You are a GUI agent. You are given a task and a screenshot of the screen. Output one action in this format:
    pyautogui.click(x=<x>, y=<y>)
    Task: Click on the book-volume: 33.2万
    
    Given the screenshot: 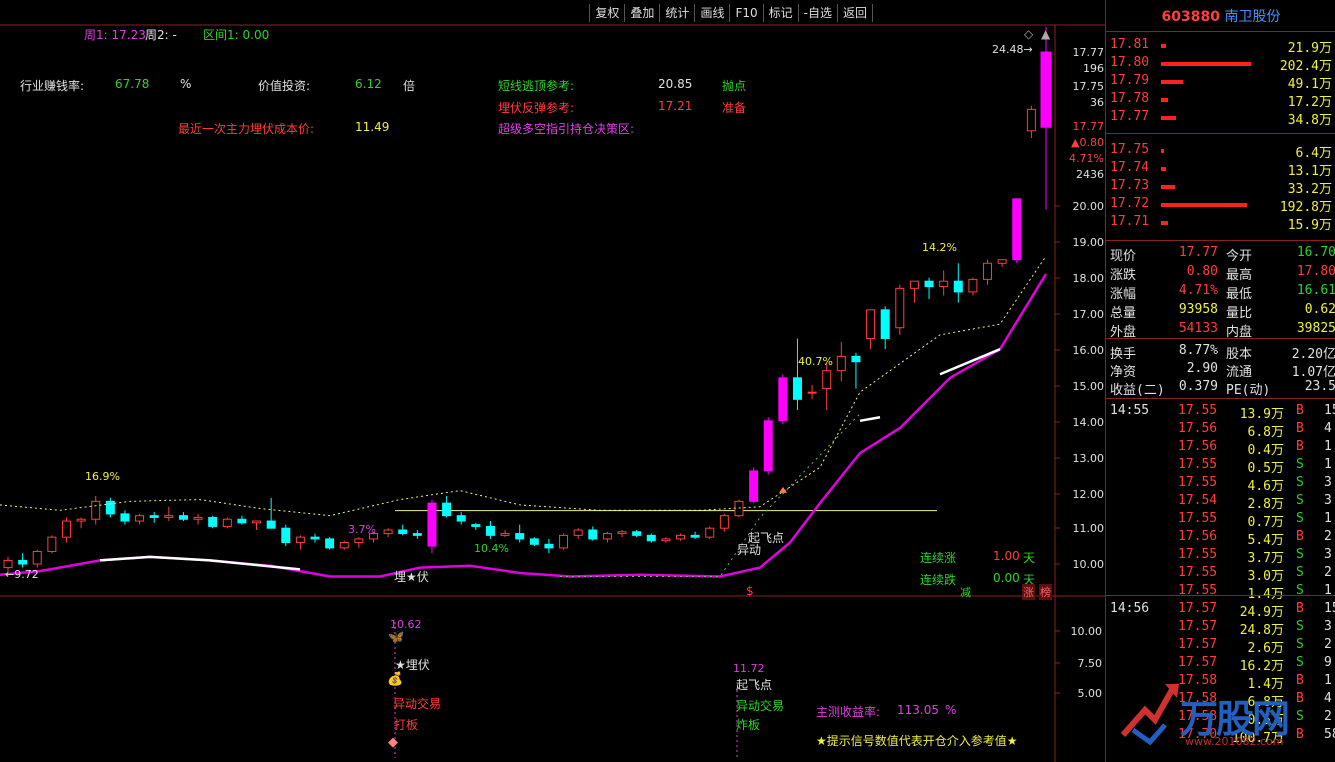 What is the action you would take?
    pyautogui.click(x=1309, y=189)
    